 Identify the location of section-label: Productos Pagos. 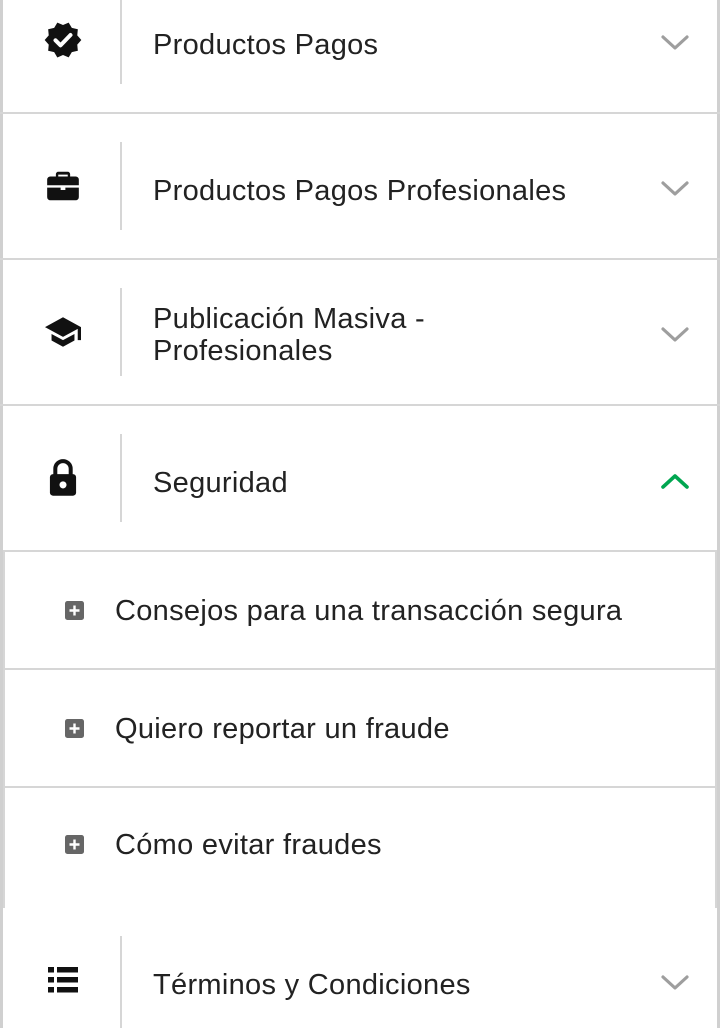
(266, 45).